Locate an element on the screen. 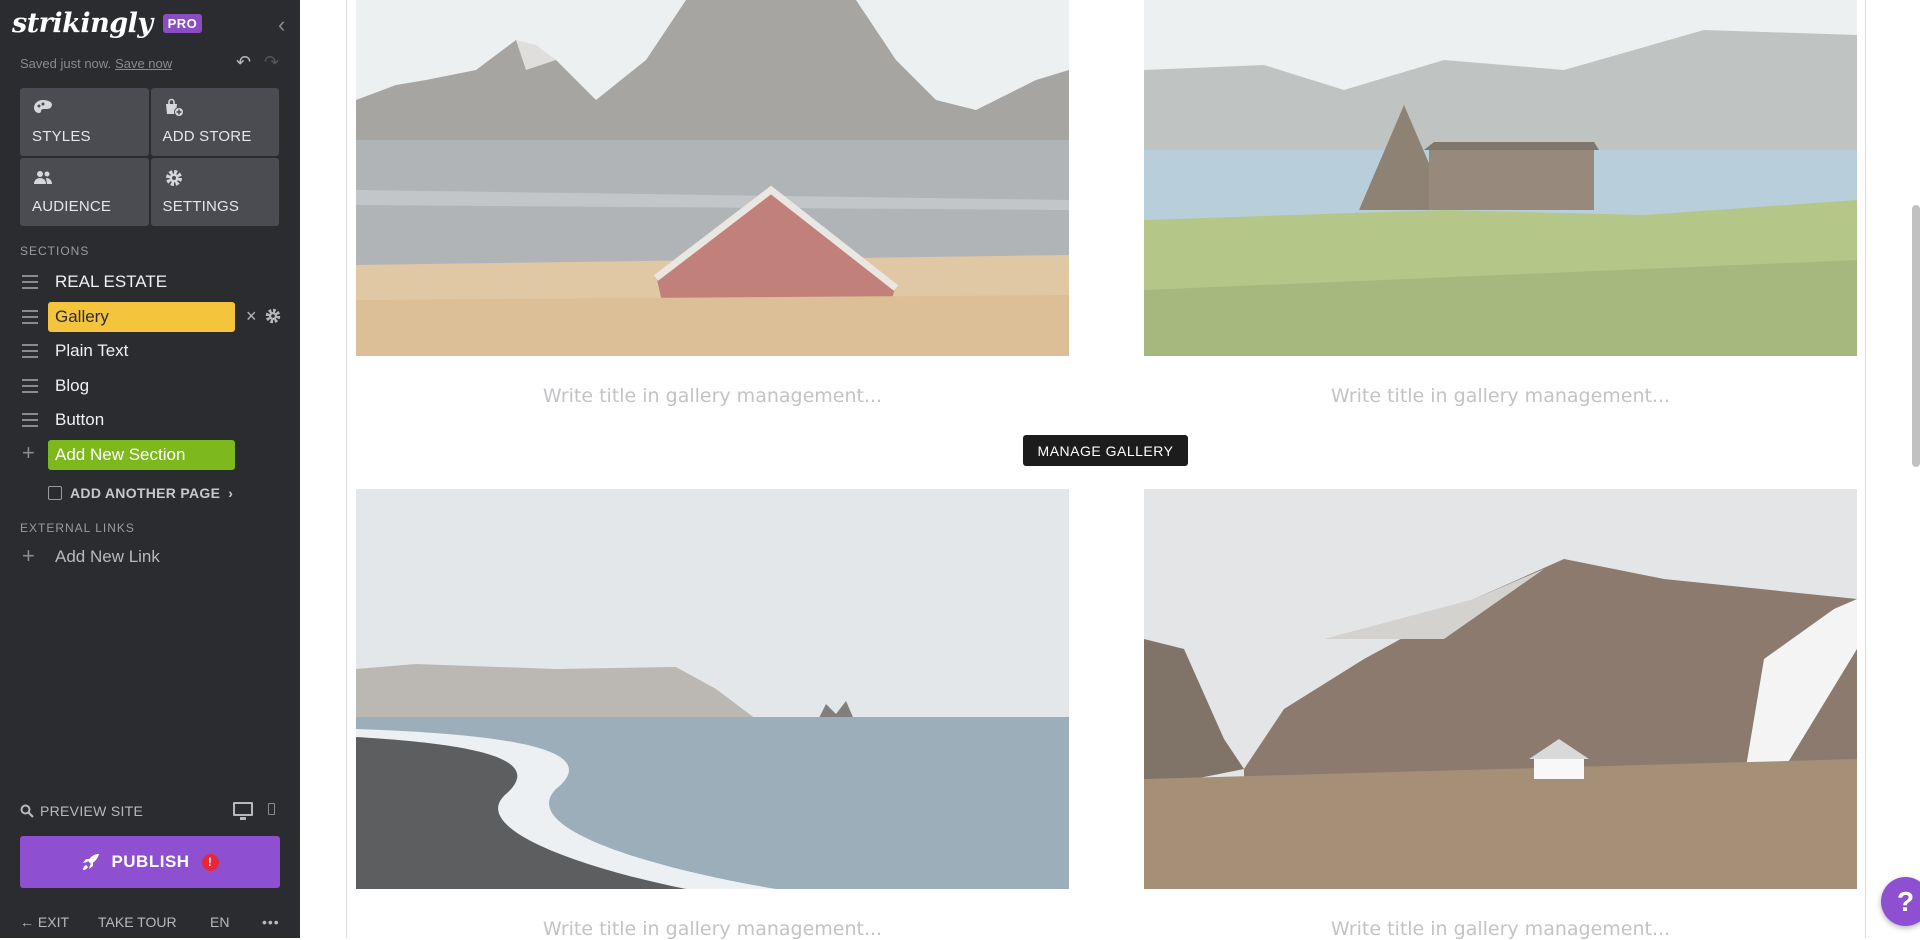 The height and width of the screenshot is (940, 1920). section-label: Gallery is located at coordinates (141, 317).